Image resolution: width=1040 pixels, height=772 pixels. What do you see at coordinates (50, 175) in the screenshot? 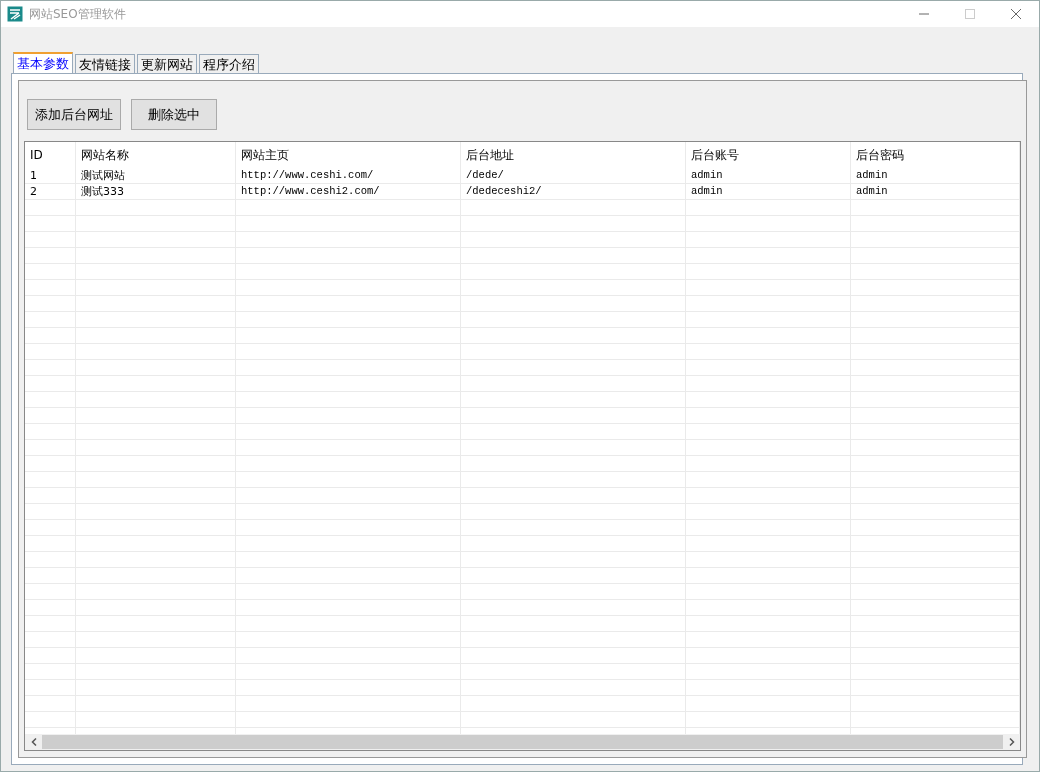
I see `table-cell: 1` at bounding box center [50, 175].